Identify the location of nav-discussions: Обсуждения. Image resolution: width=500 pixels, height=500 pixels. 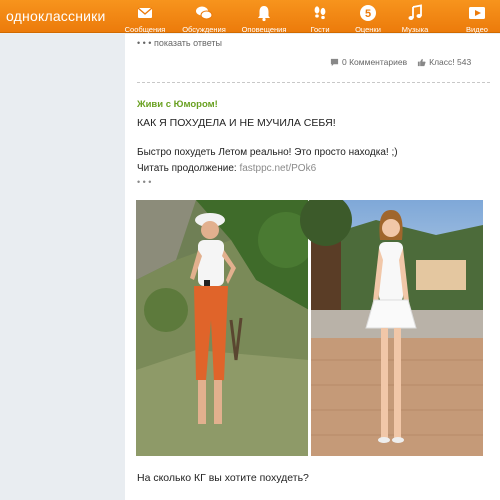
(204, 19).